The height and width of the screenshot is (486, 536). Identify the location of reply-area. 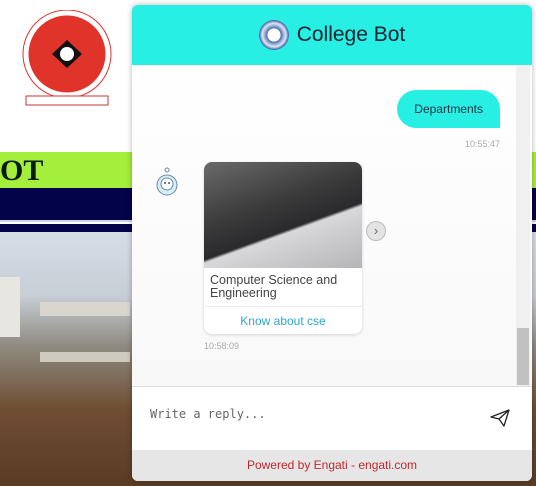
(332, 418).